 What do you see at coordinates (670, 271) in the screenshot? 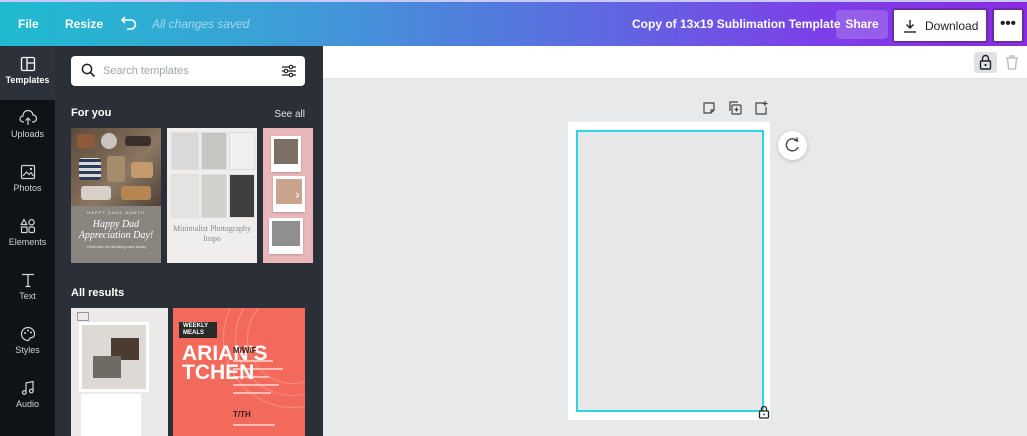
I see `selected-element` at bounding box center [670, 271].